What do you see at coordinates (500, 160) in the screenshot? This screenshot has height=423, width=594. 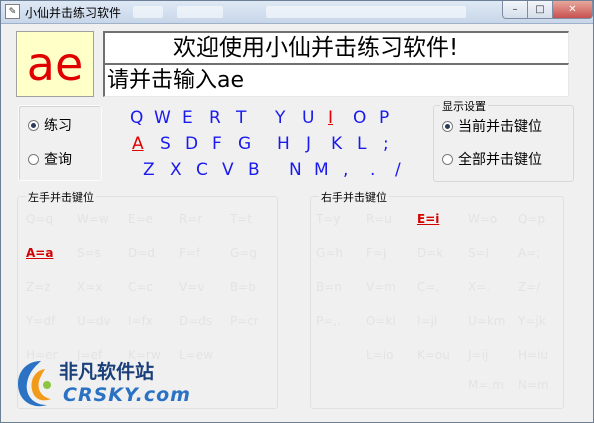 I see `radio-all-keys-label: 全部并击键位` at bounding box center [500, 160].